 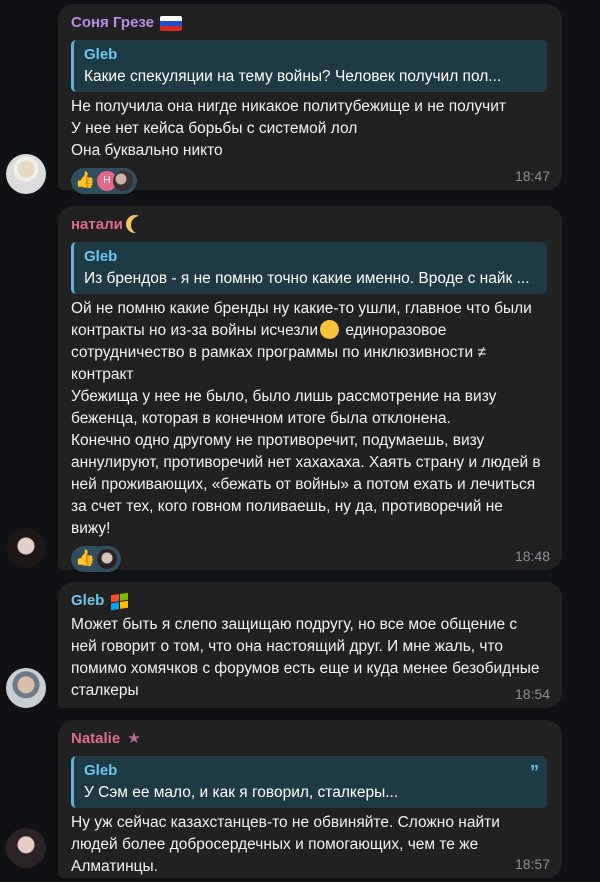 What do you see at coordinates (534, 772) in the screenshot?
I see `quote-mark-icon: ”` at bounding box center [534, 772].